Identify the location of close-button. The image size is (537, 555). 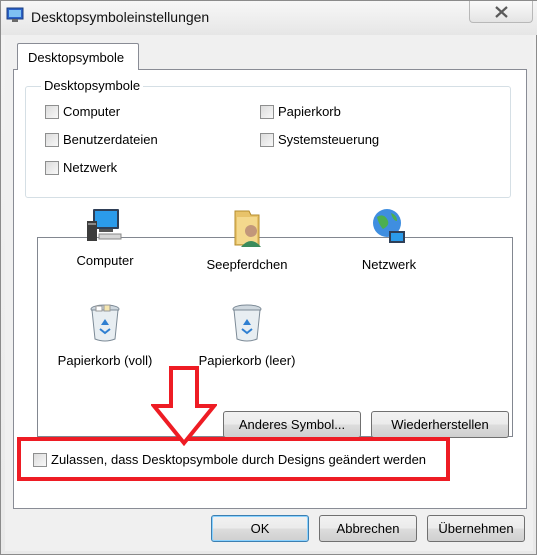
(501, 12).